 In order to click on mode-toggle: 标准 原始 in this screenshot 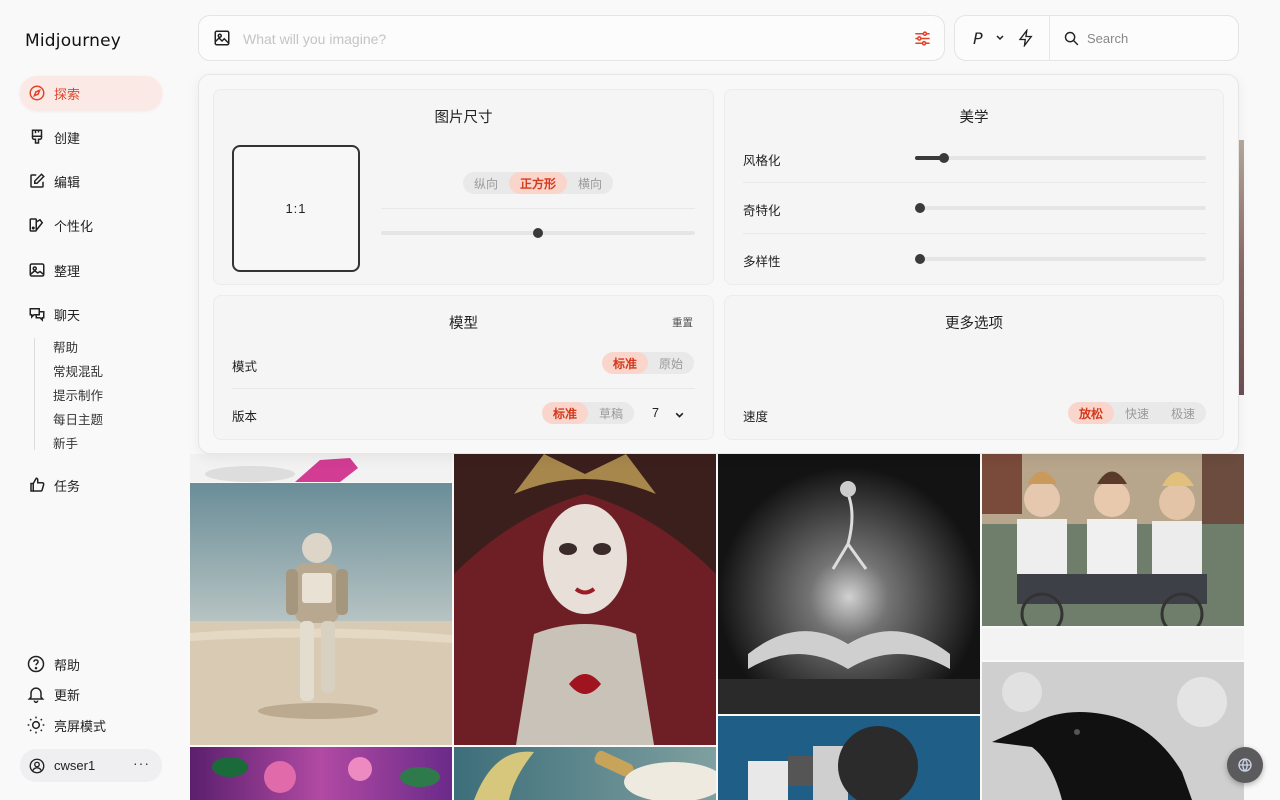, I will do `click(648, 363)`.